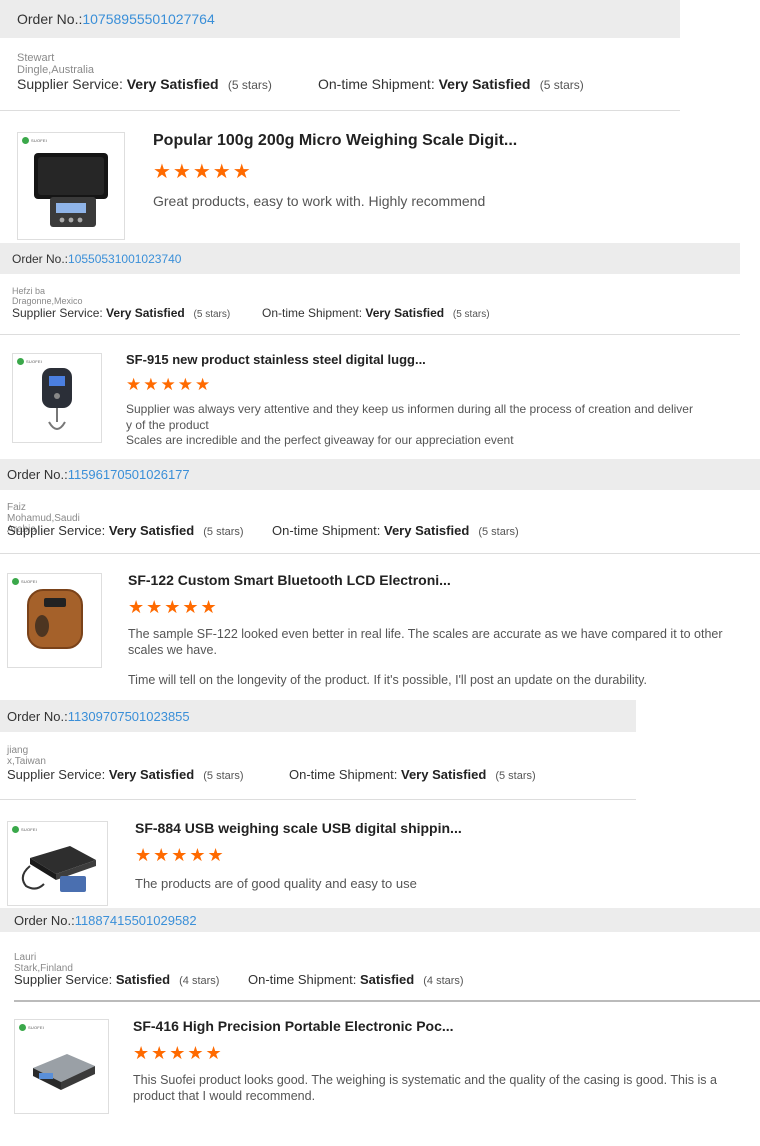 The image size is (760, 1146). What do you see at coordinates (380, 920) in the screenshot?
I see `order-bar: Order No.: 11887415501029582` at bounding box center [380, 920].